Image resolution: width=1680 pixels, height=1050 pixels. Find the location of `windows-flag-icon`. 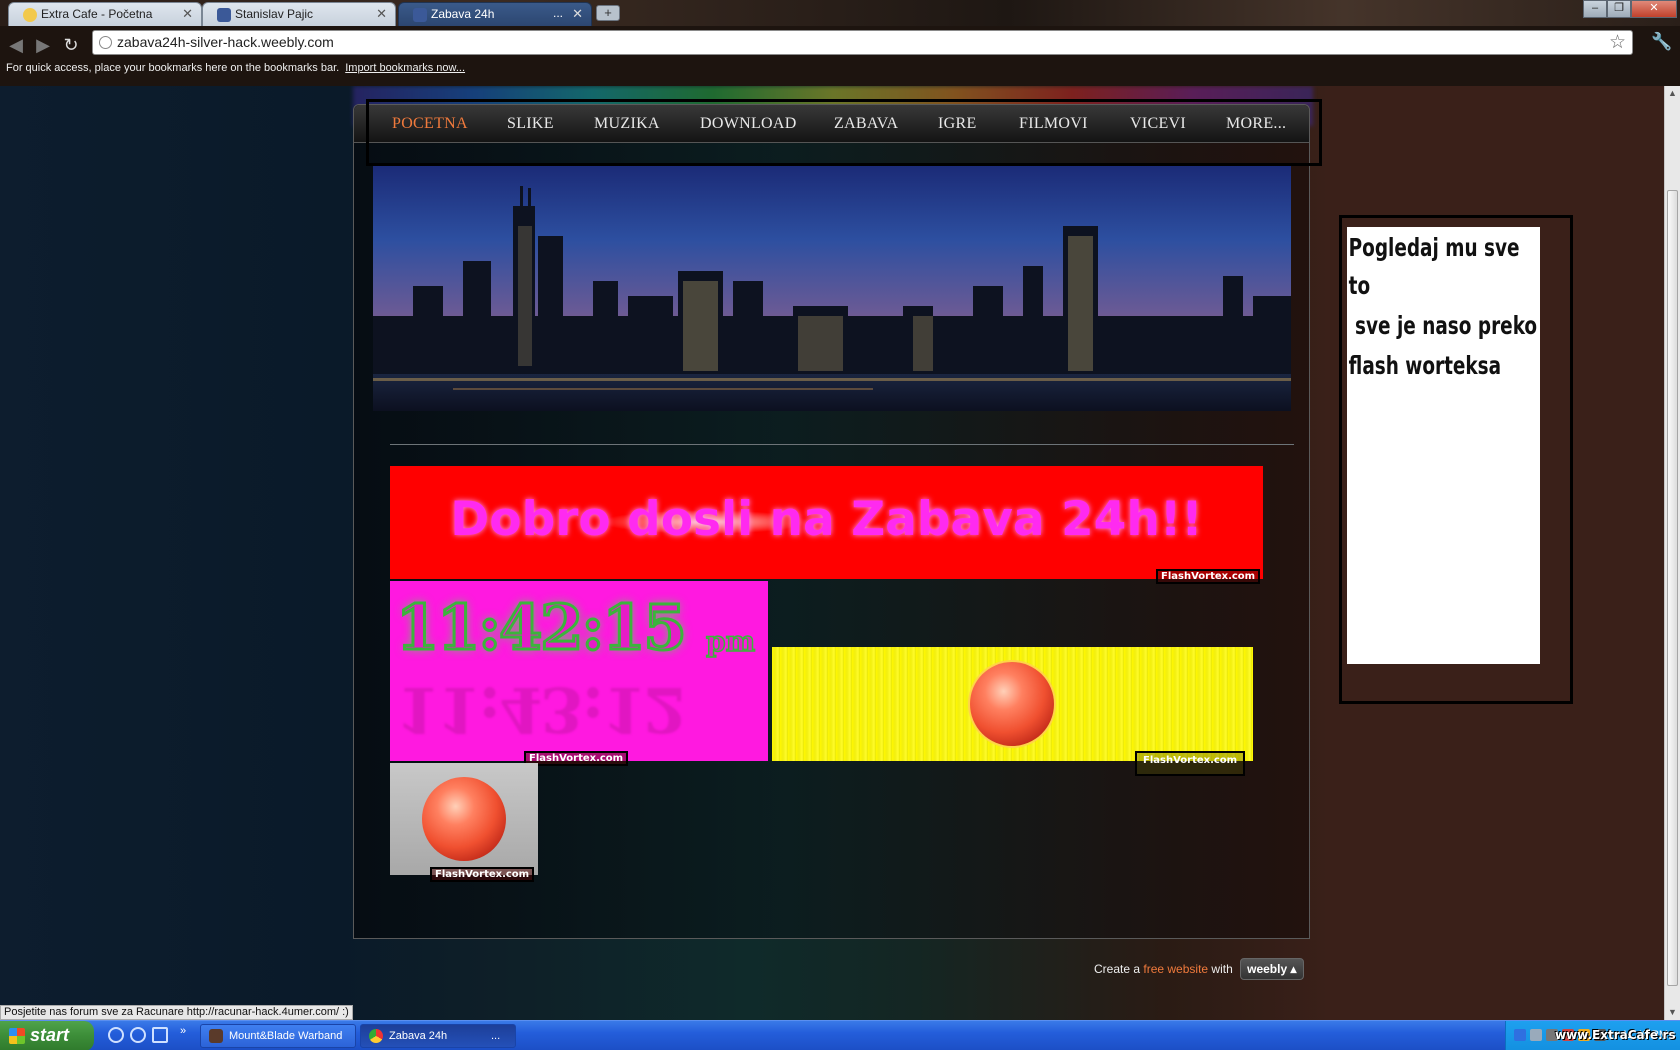

windows-flag-icon is located at coordinates (17, 1036).